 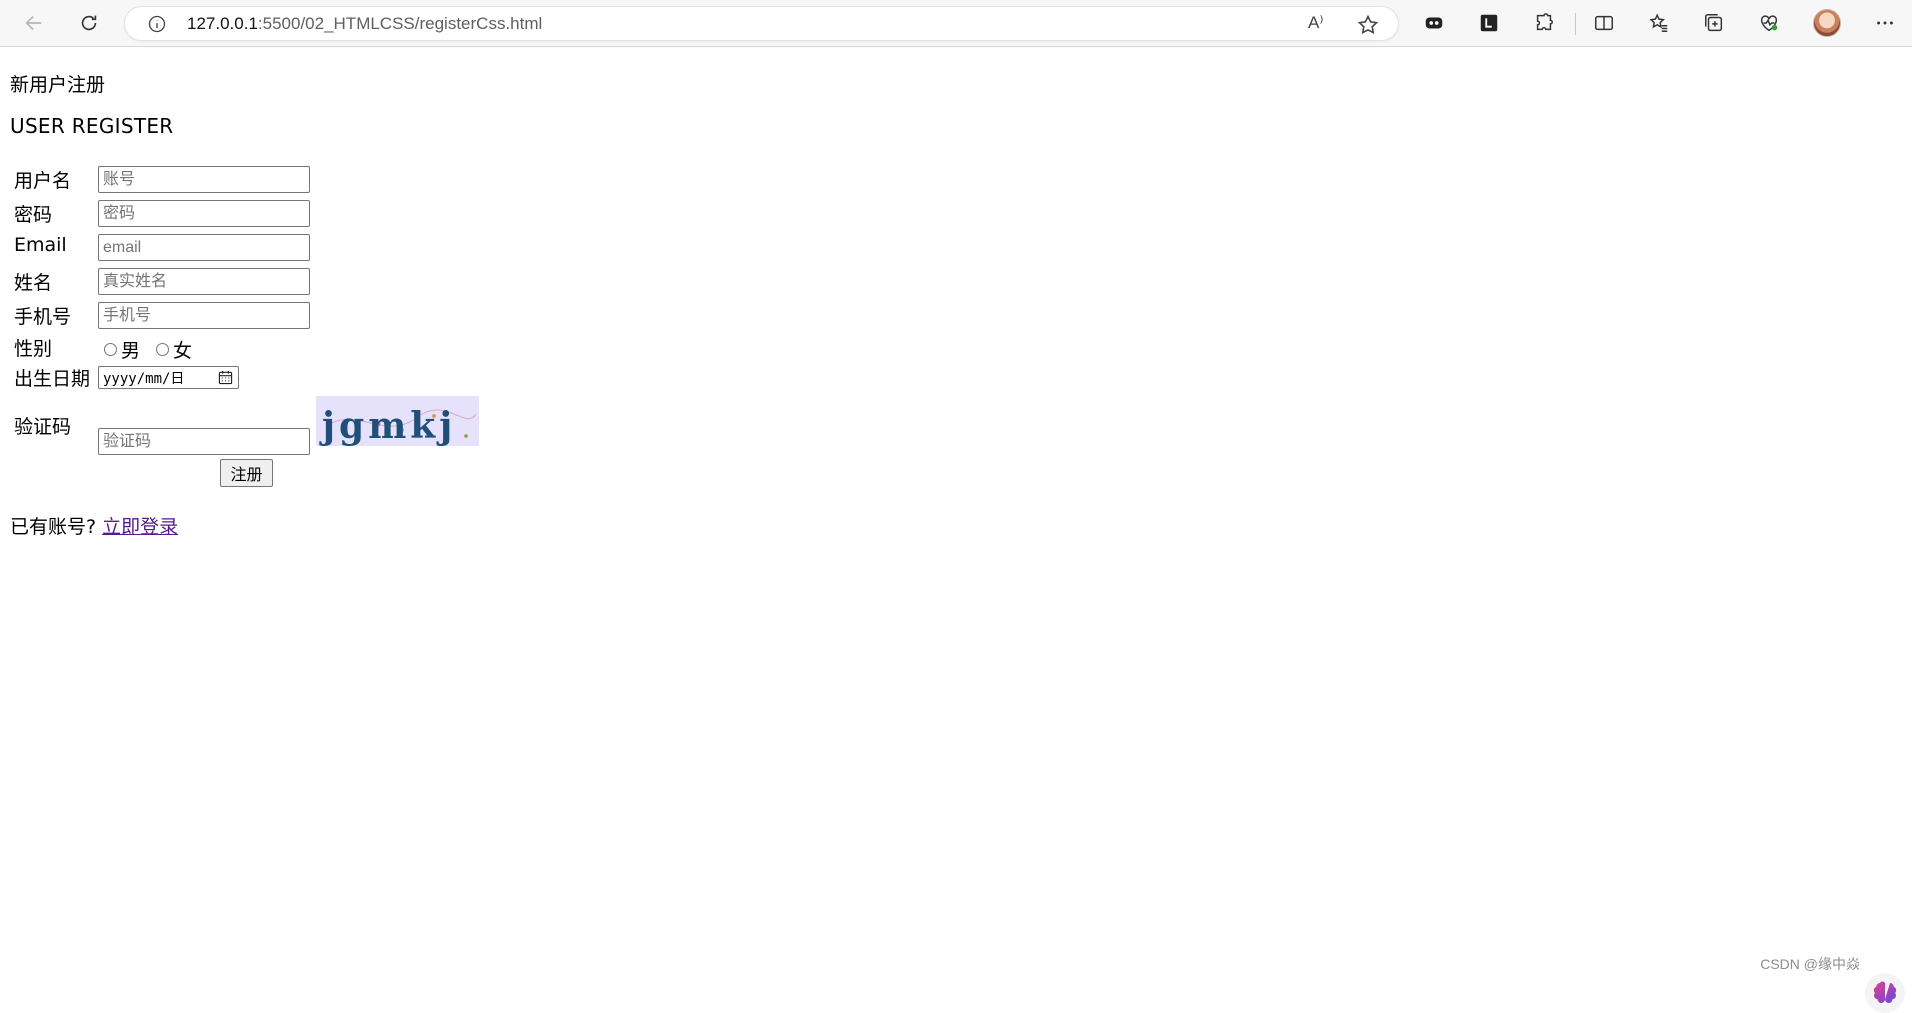 What do you see at coordinates (246, 473) in the screenshot?
I see `register-button: 注册` at bounding box center [246, 473].